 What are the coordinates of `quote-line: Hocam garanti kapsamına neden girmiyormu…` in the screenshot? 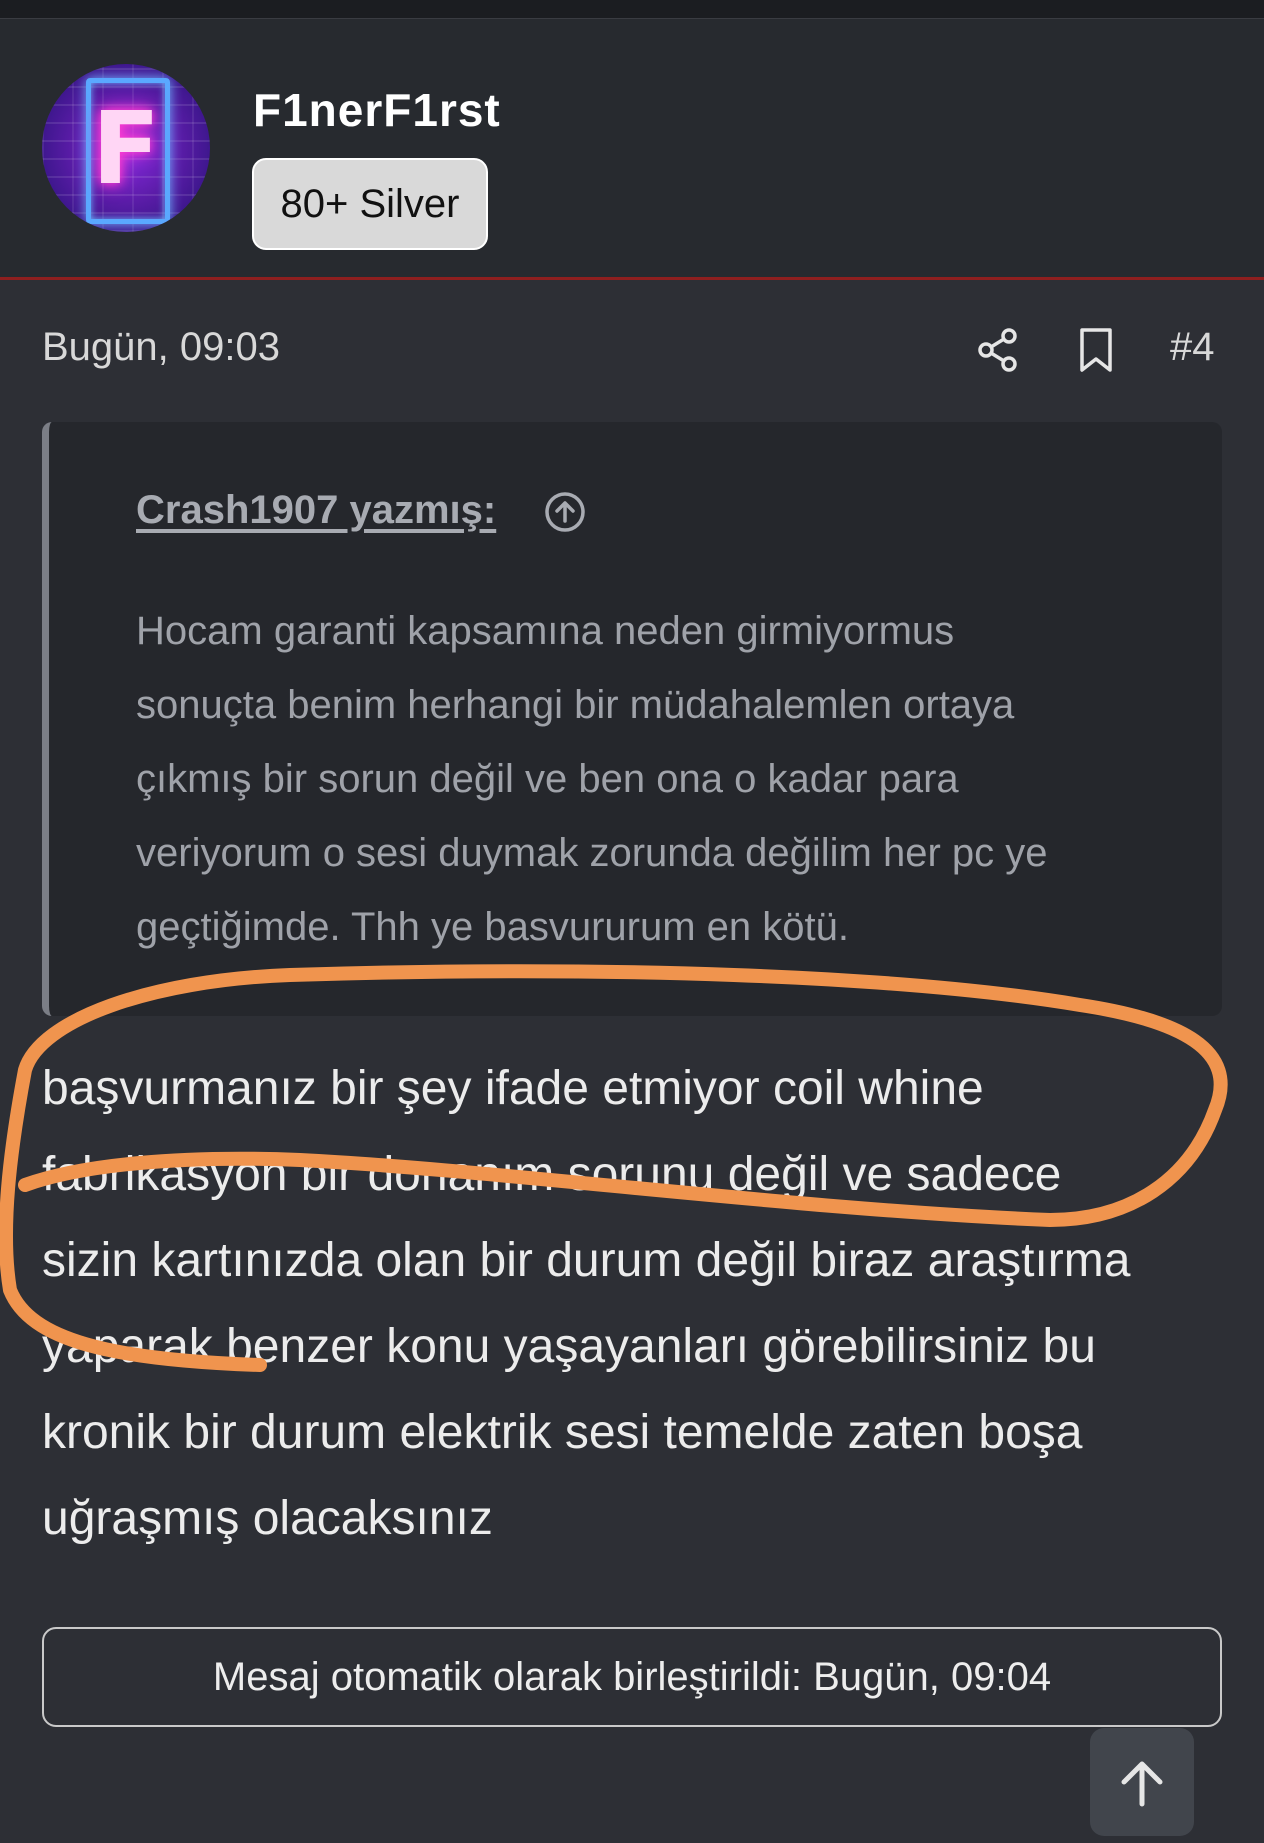 It's located at (545, 631).